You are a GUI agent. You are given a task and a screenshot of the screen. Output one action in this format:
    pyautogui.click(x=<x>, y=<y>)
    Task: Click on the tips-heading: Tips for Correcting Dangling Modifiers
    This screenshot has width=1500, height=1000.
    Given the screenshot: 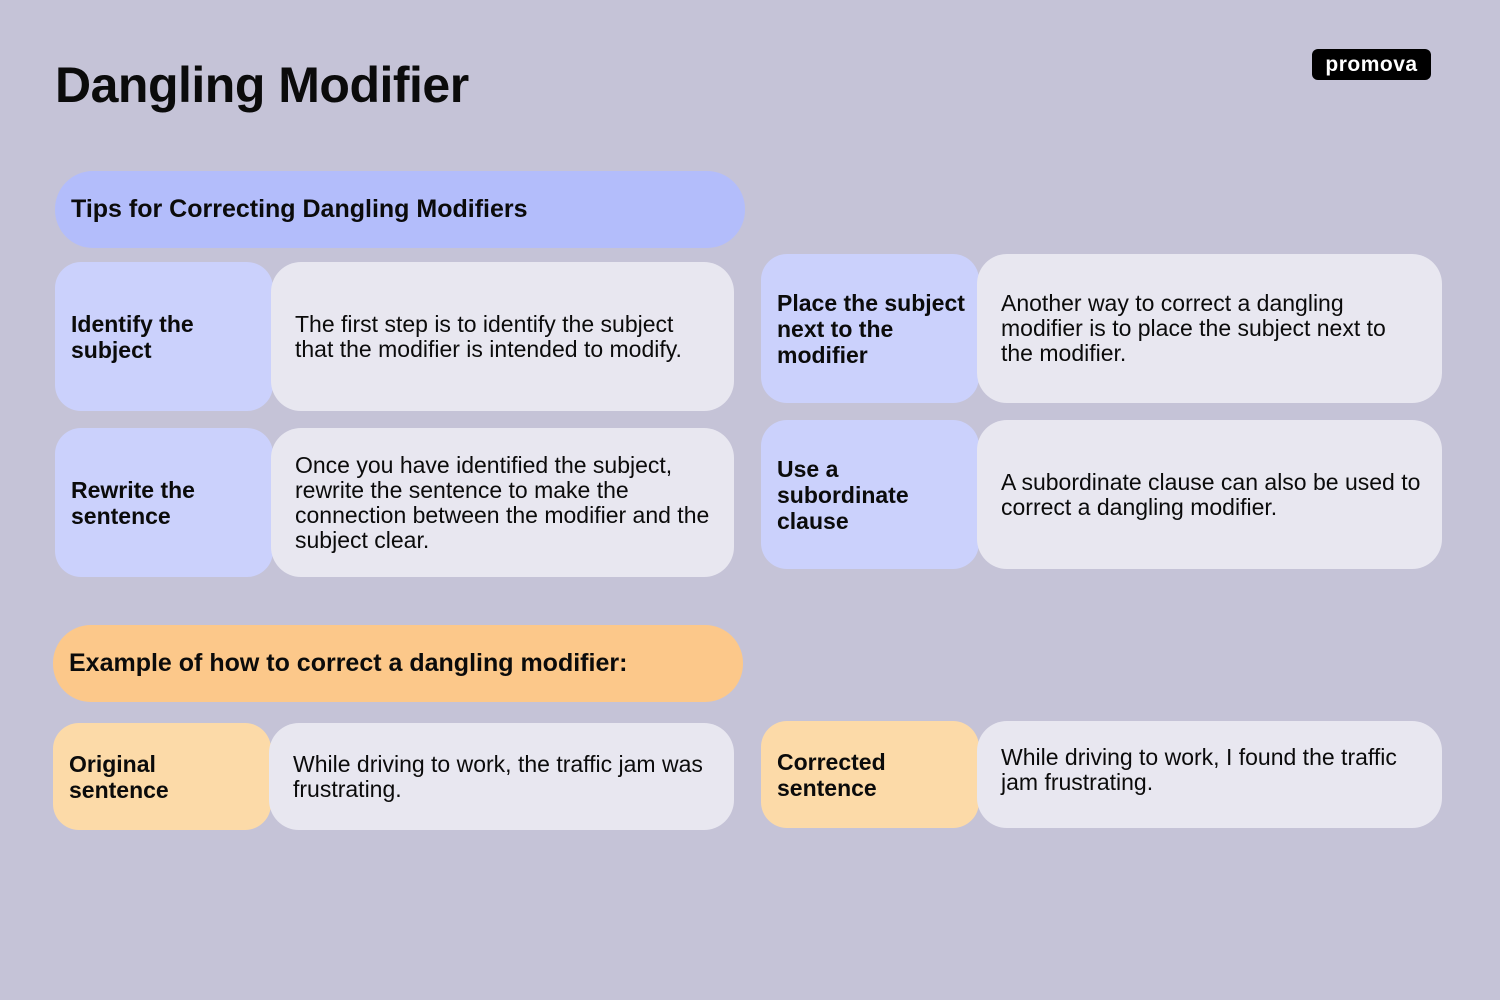 What is the action you would take?
    pyautogui.click(x=400, y=209)
    